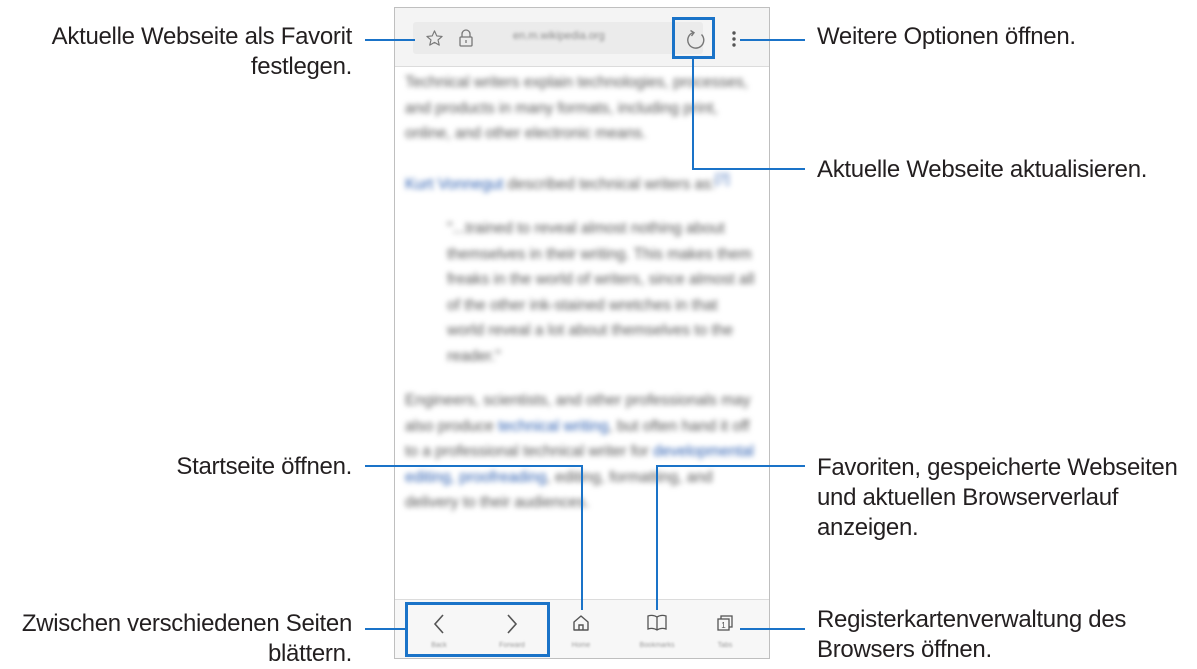 This screenshot has width=1197, height=669. I want to click on bookmarks-leader-horizontal, so click(730, 466).